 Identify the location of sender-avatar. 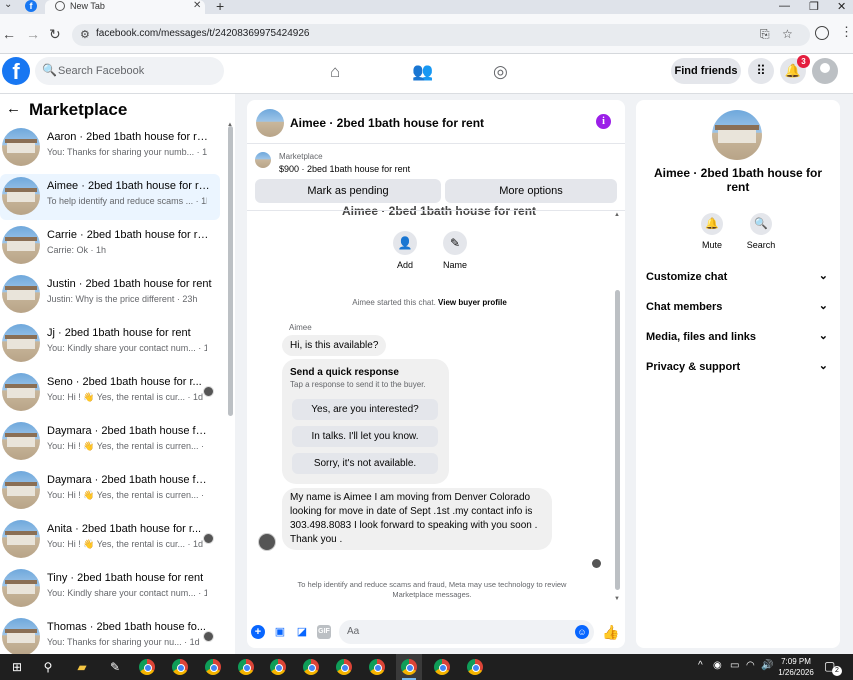
(267, 542).